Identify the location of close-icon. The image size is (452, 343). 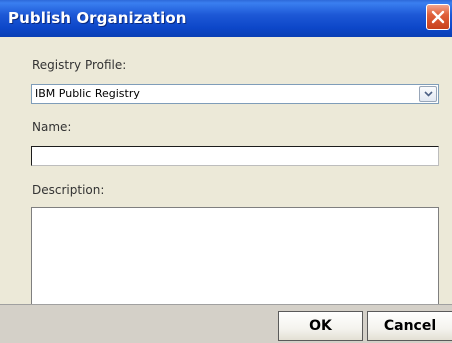
(438, 17).